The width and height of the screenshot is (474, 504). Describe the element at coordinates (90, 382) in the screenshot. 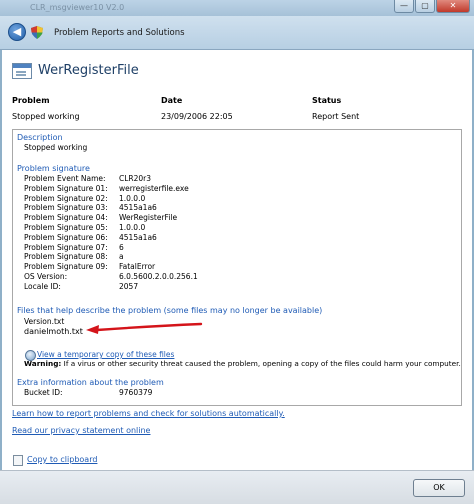

I see `extra-info-heading: Extra information about the problem` at that location.